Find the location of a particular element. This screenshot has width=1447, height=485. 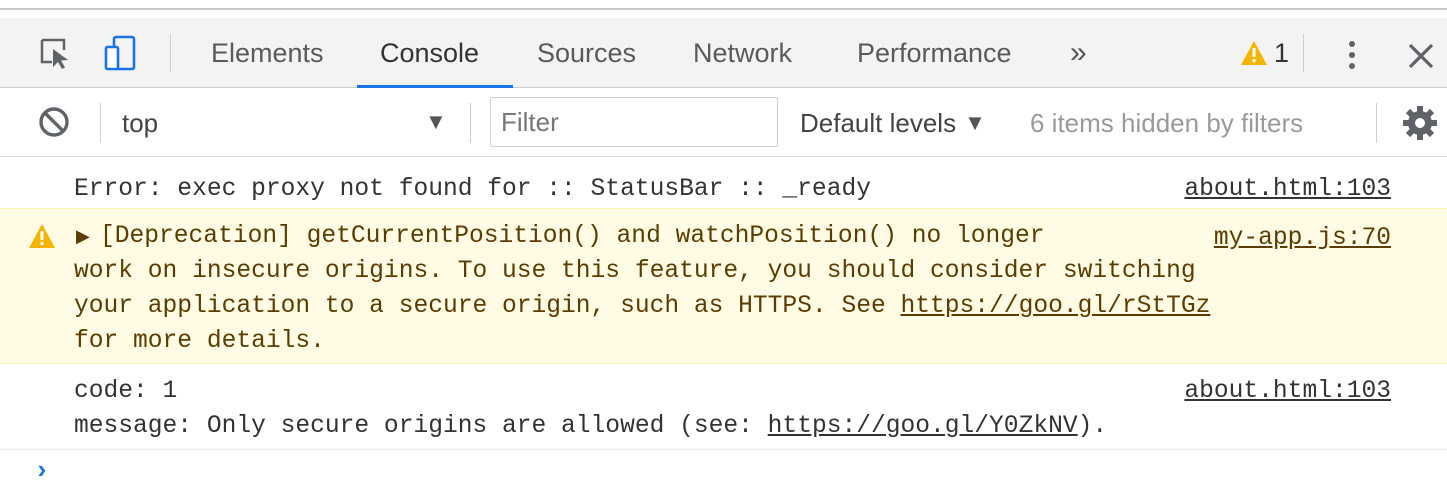

gear-icon is located at coordinates (1420, 123).